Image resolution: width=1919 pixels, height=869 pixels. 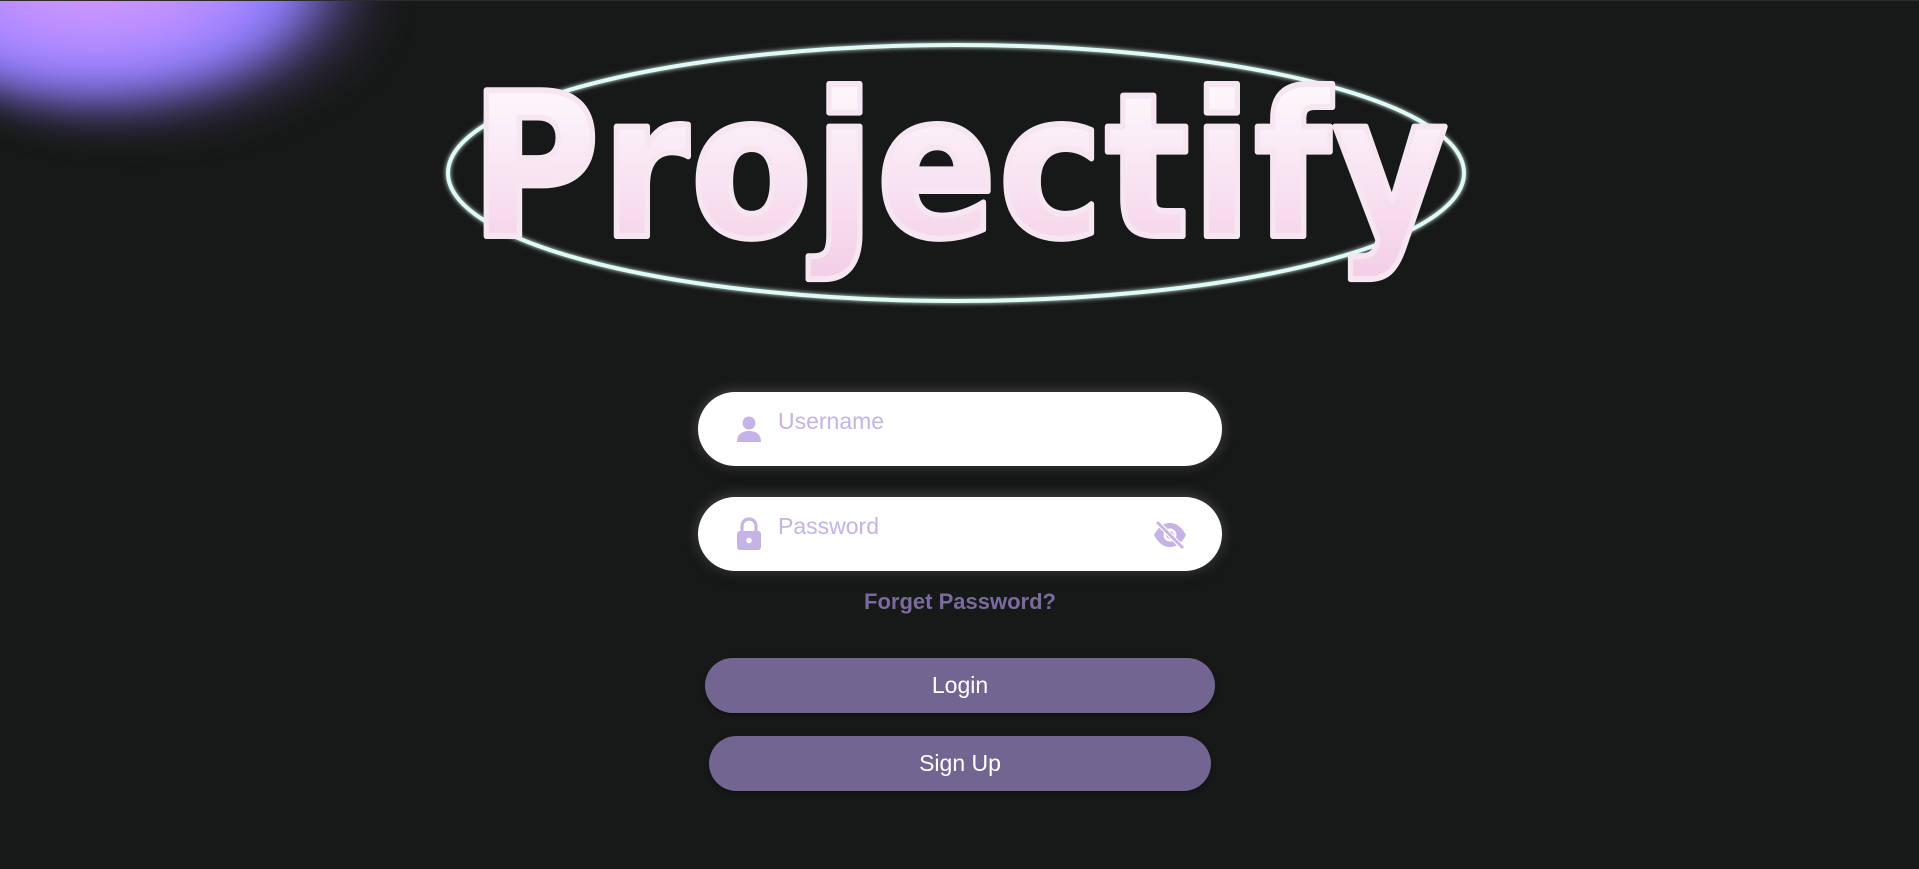 What do you see at coordinates (960, 602) in the screenshot?
I see `forgot-password-link: Forget Password?` at bounding box center [960, 602].